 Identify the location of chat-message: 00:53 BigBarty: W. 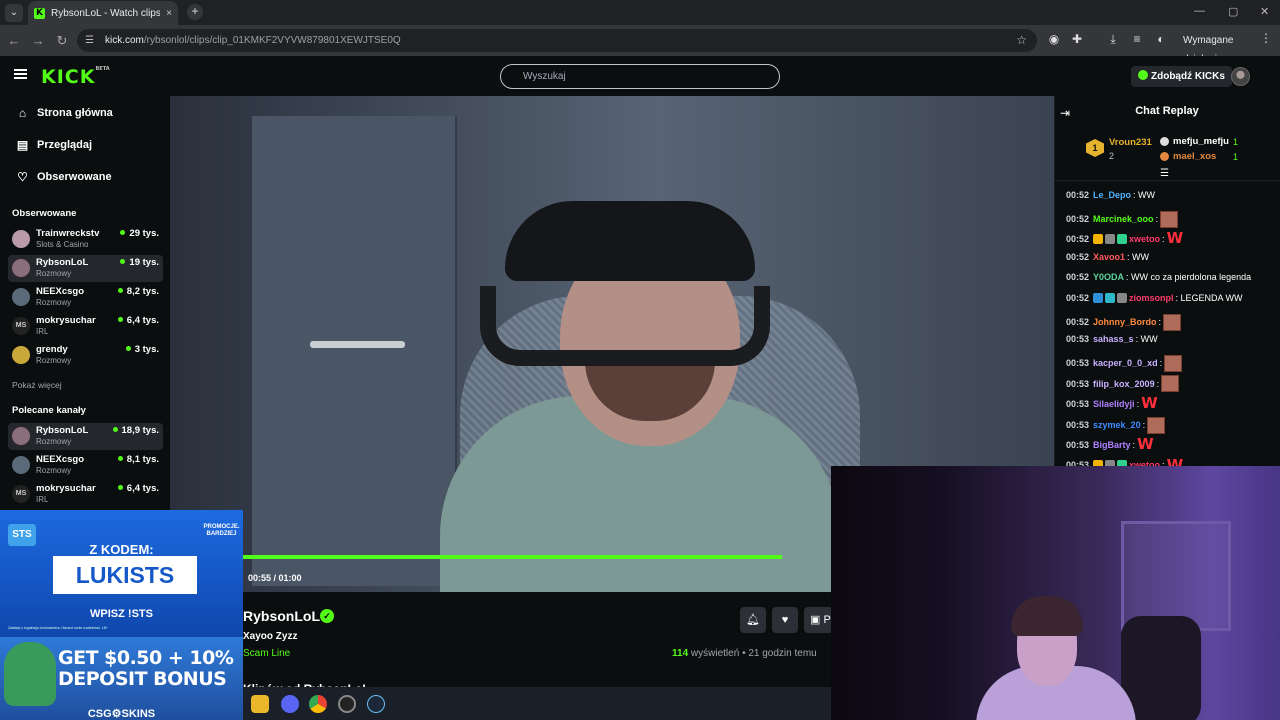
(1110, 444).